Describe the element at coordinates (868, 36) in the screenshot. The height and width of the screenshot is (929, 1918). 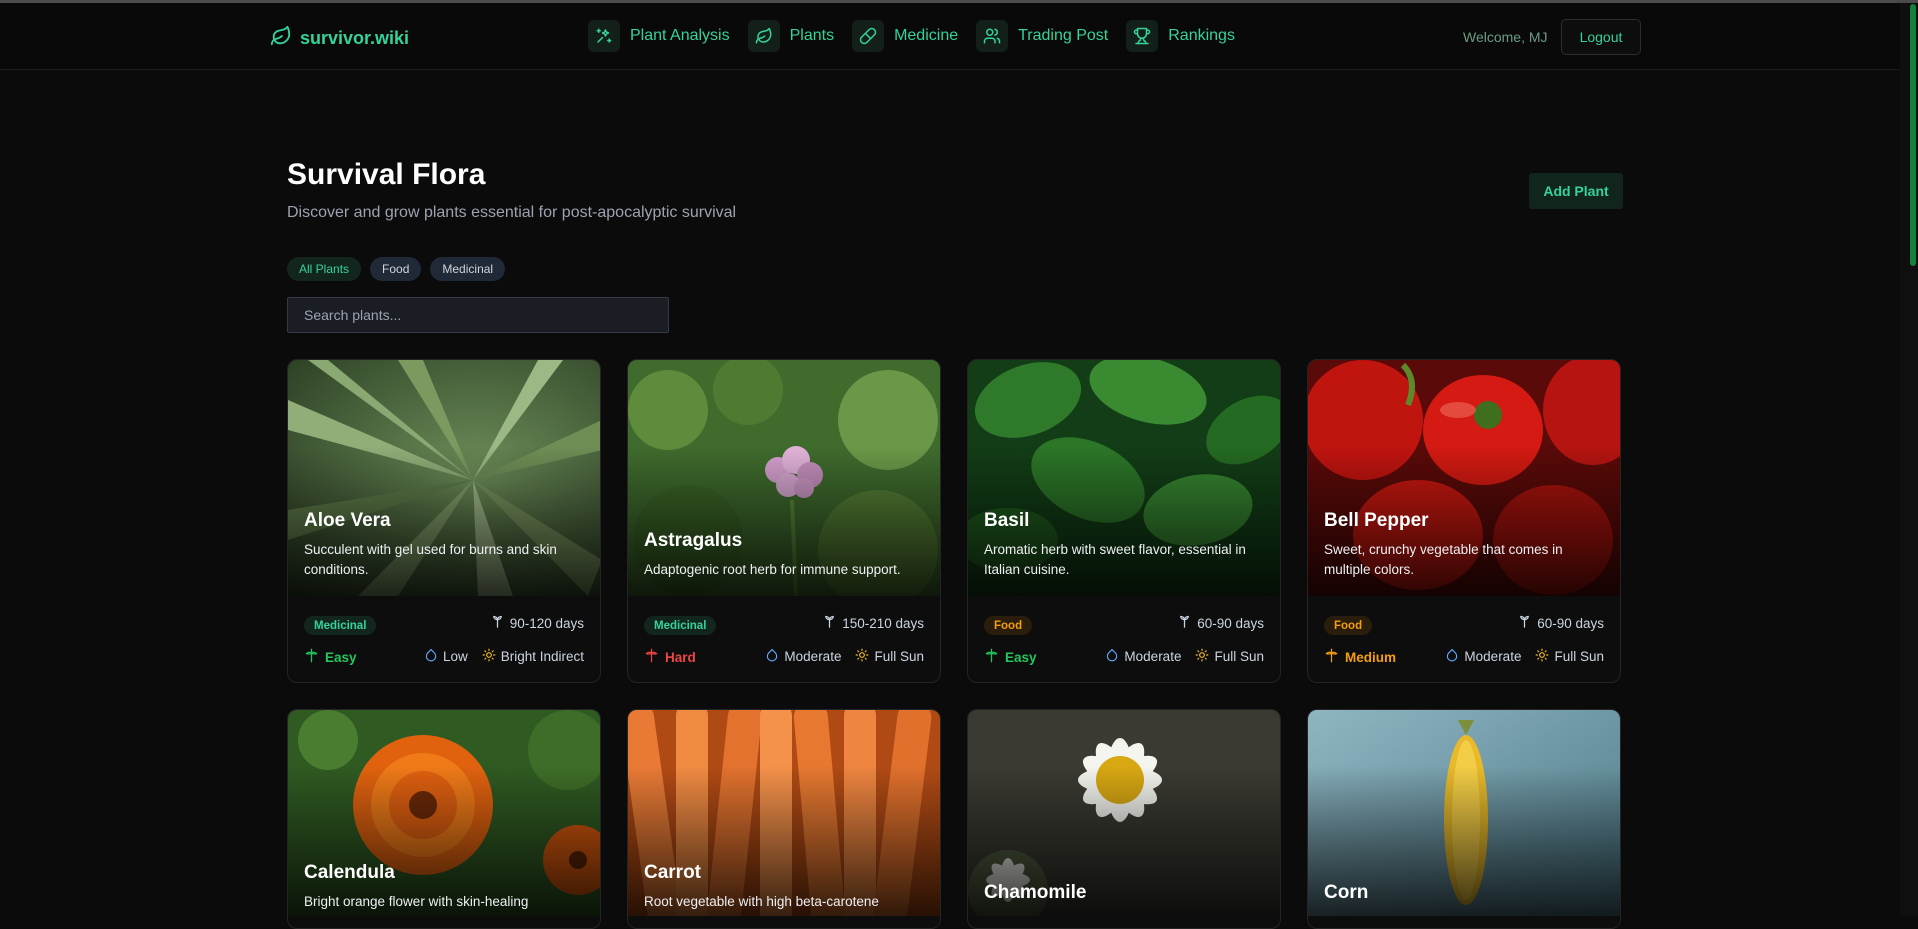
I see `pill-icon` at that location.